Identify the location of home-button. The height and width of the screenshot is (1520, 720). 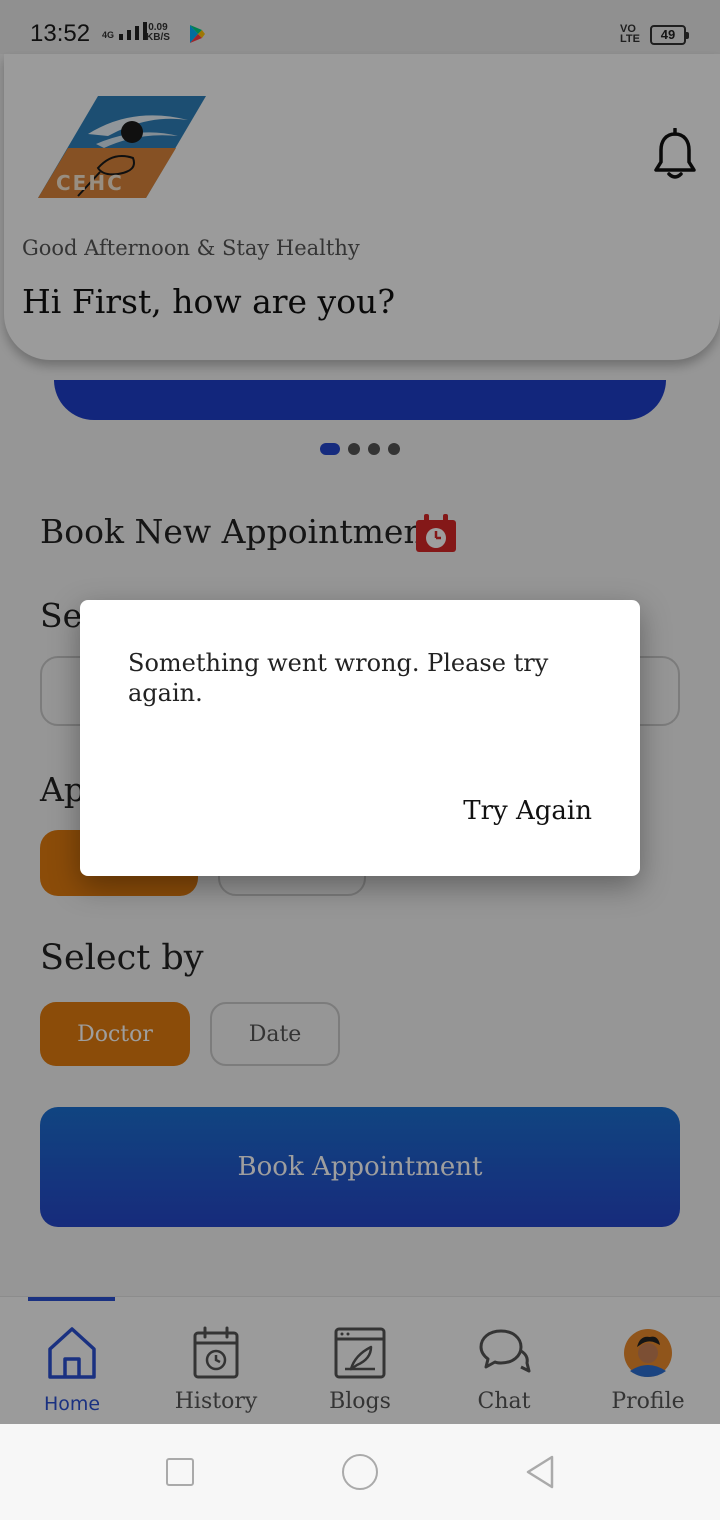
(360, 1472).